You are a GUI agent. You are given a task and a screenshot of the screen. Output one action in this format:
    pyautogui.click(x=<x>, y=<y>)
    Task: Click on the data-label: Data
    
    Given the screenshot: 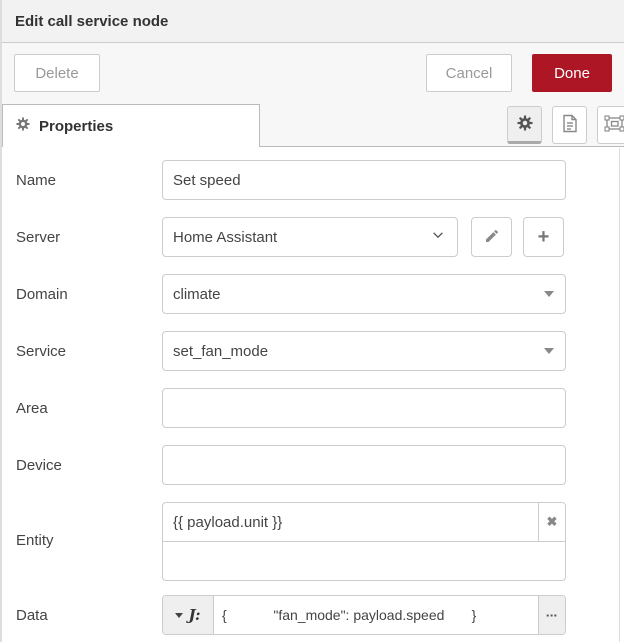 What is the action you would take?
    pyautogui.click(x=32, y=615)
    